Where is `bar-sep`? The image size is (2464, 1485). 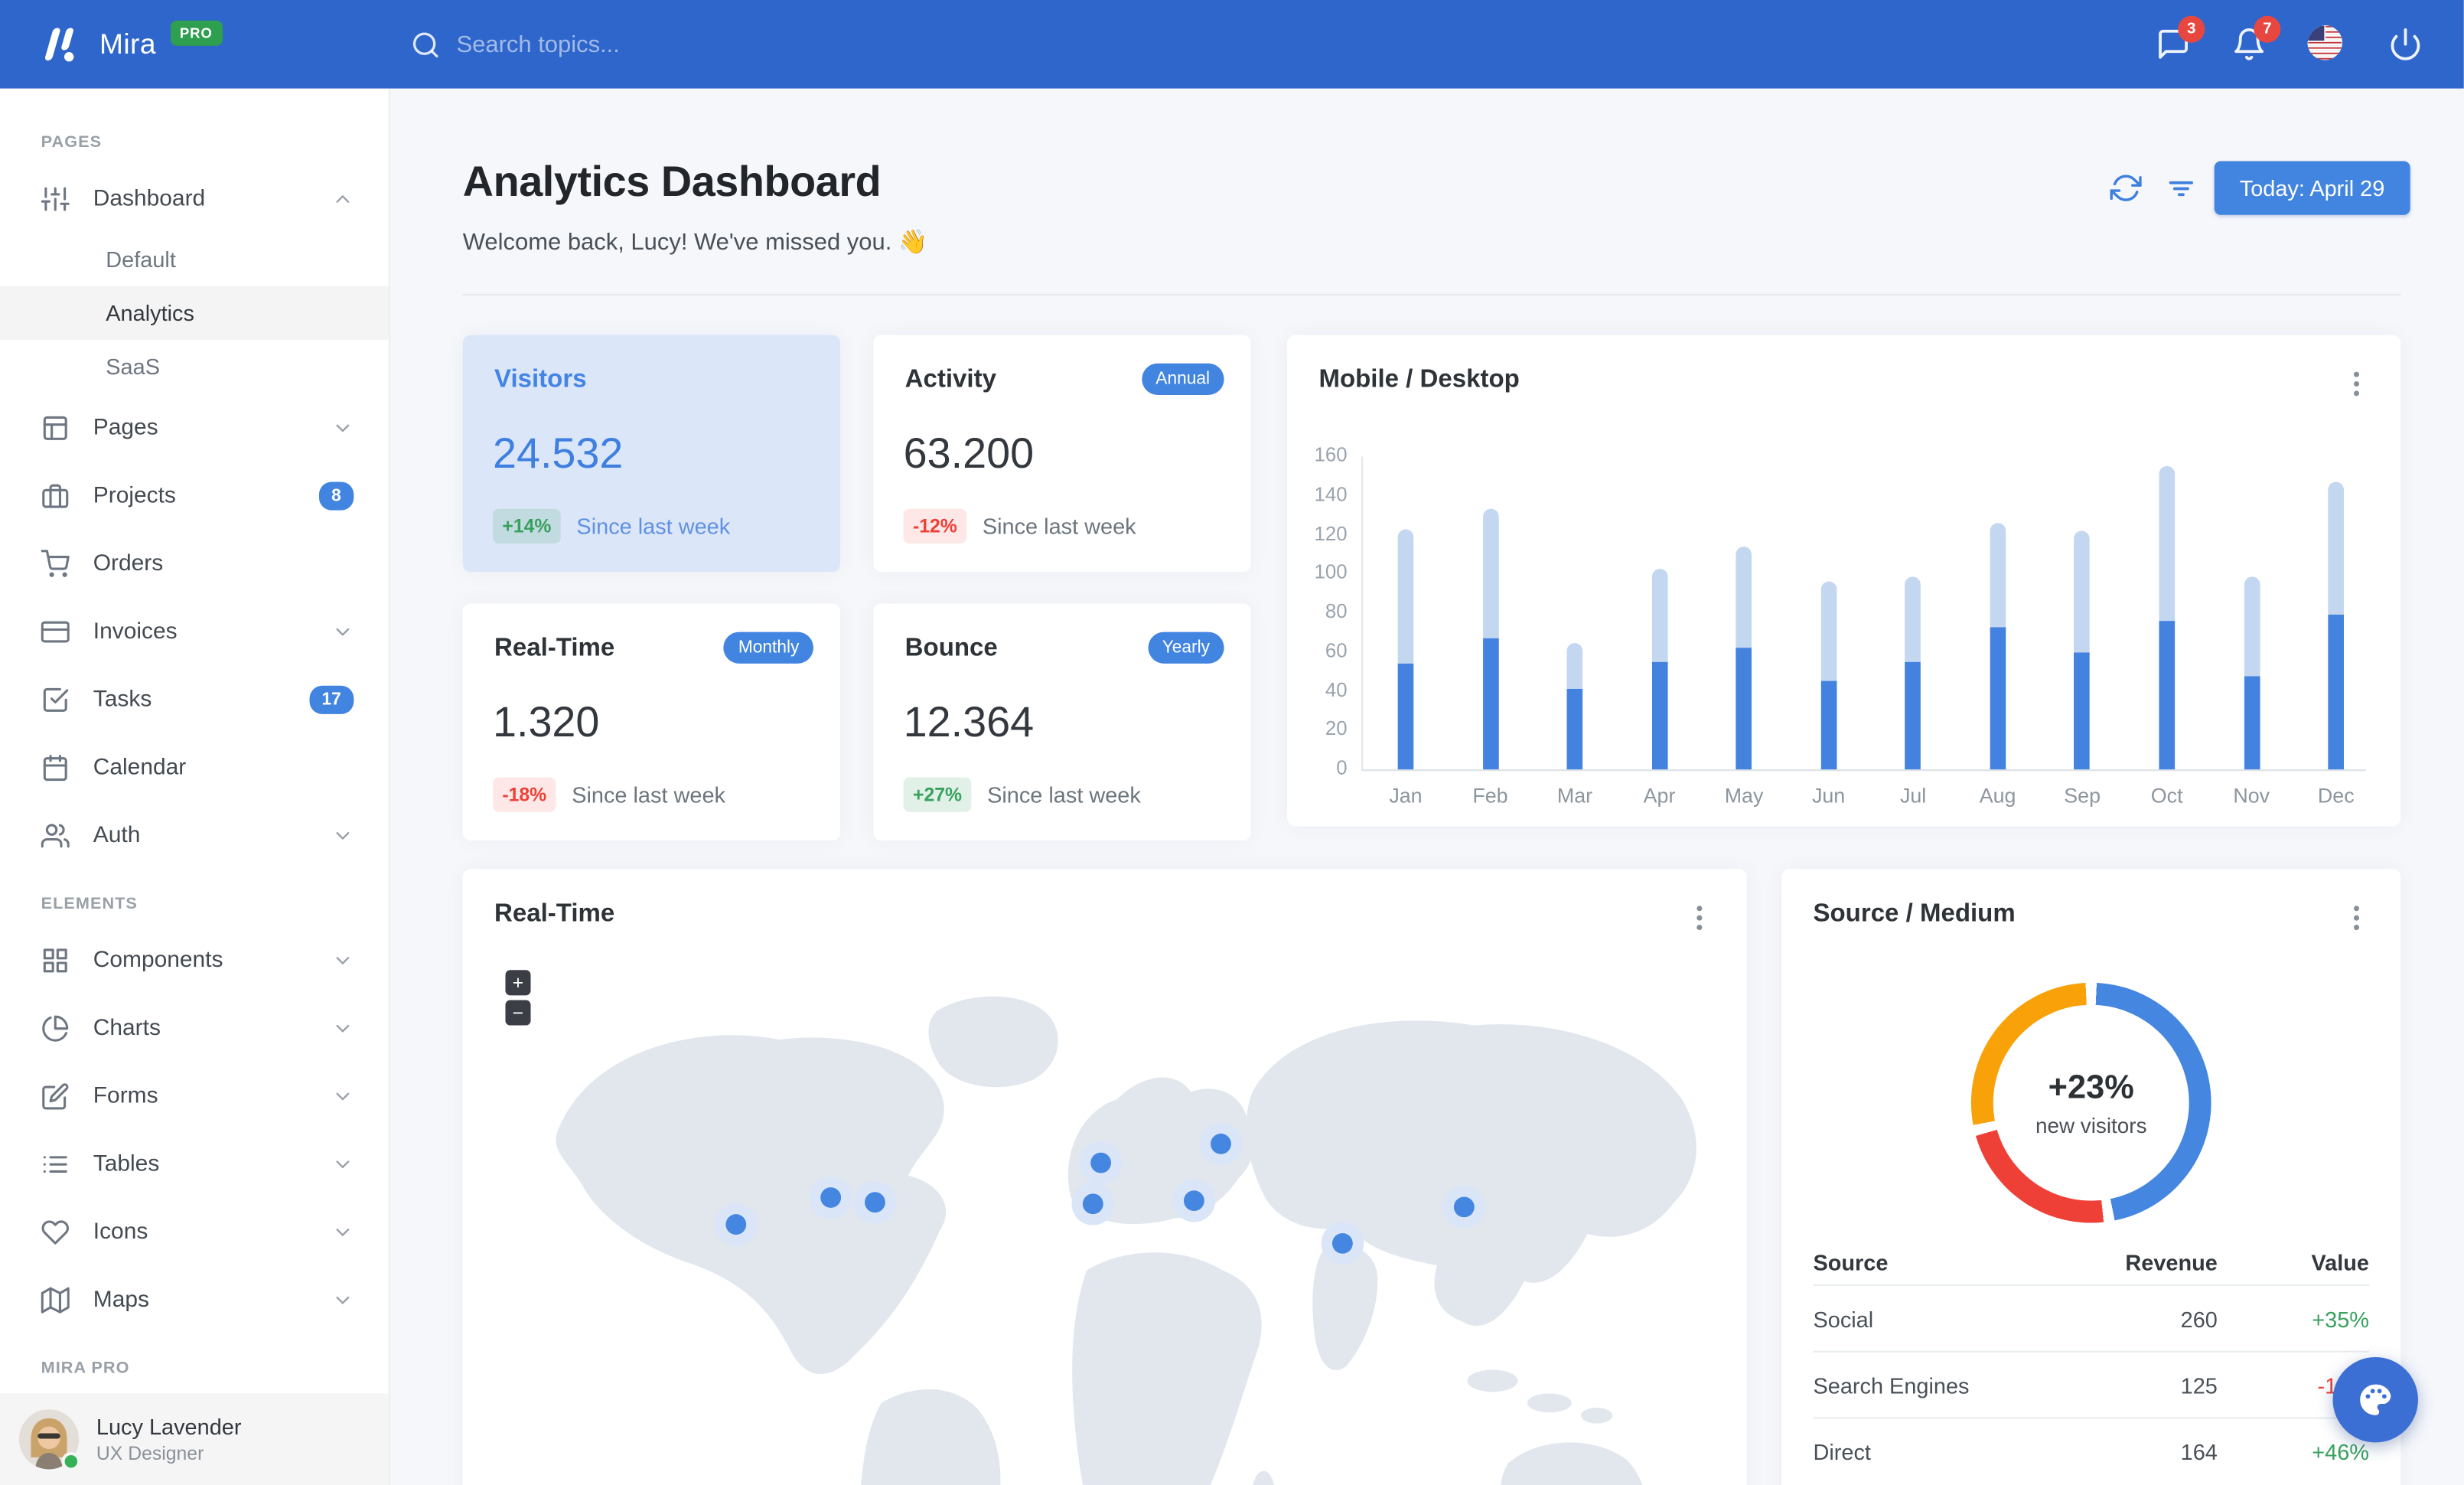 bar-sep is located at coordinates (2083, 650).